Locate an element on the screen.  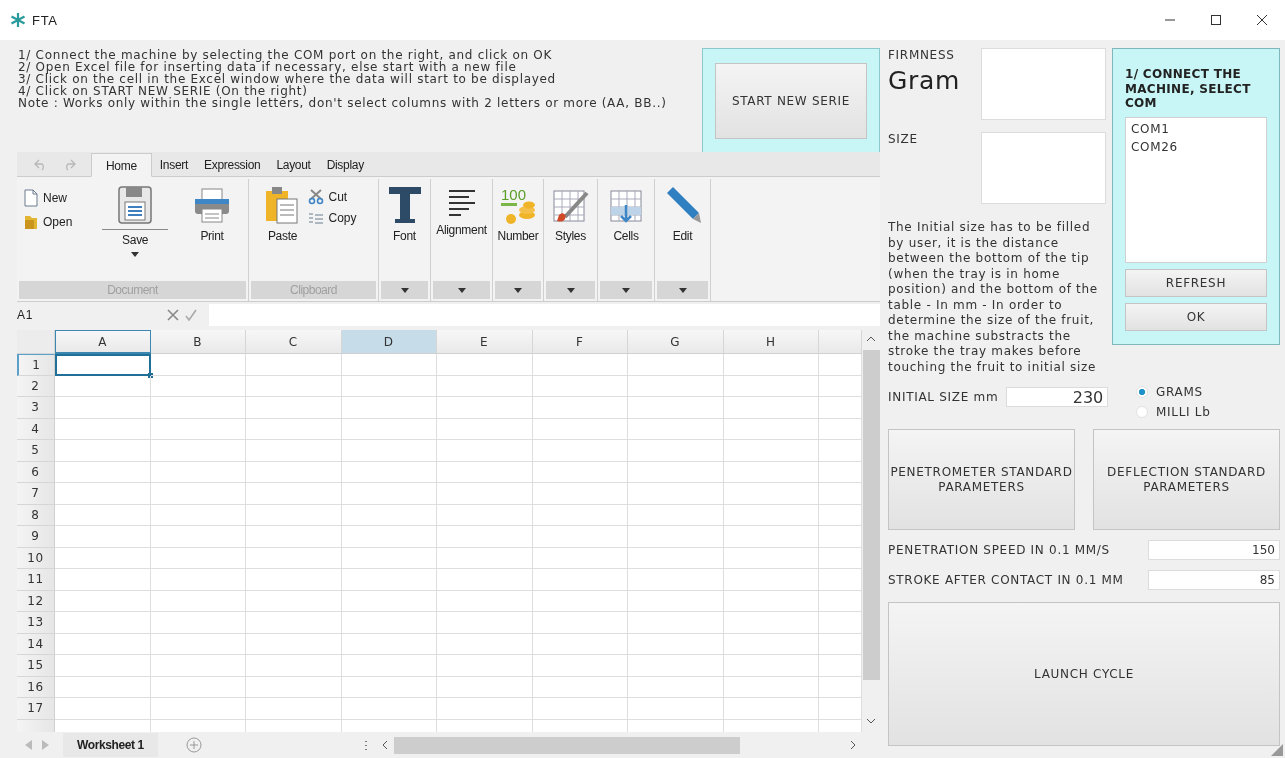
com-port-list: COM1 COM26 is located at coordinates (1196, 189).